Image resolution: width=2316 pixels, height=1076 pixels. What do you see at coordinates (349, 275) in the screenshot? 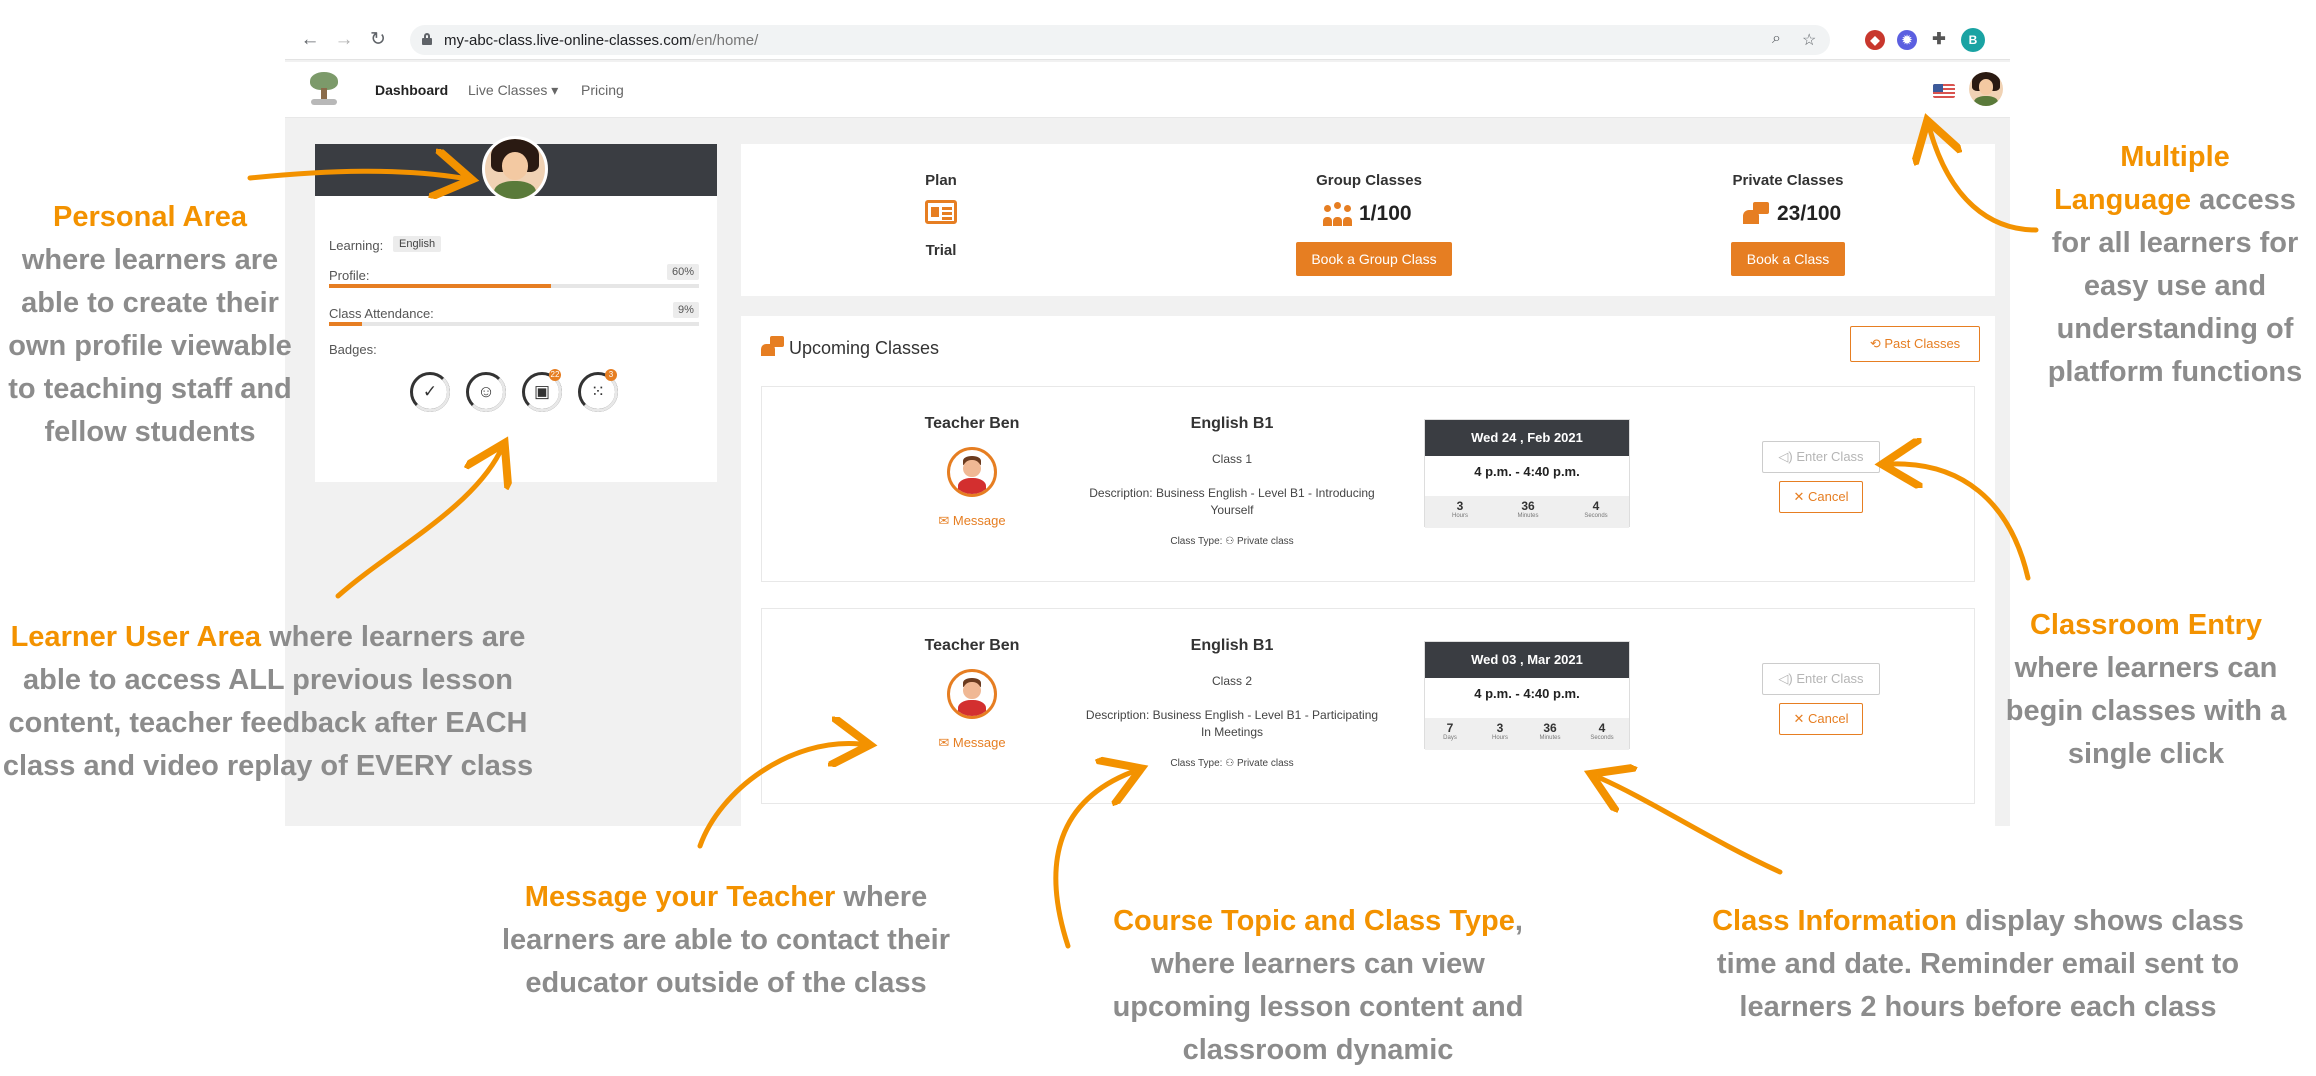
I see `profile-label: Profile:` at bounding box center [349, 275].